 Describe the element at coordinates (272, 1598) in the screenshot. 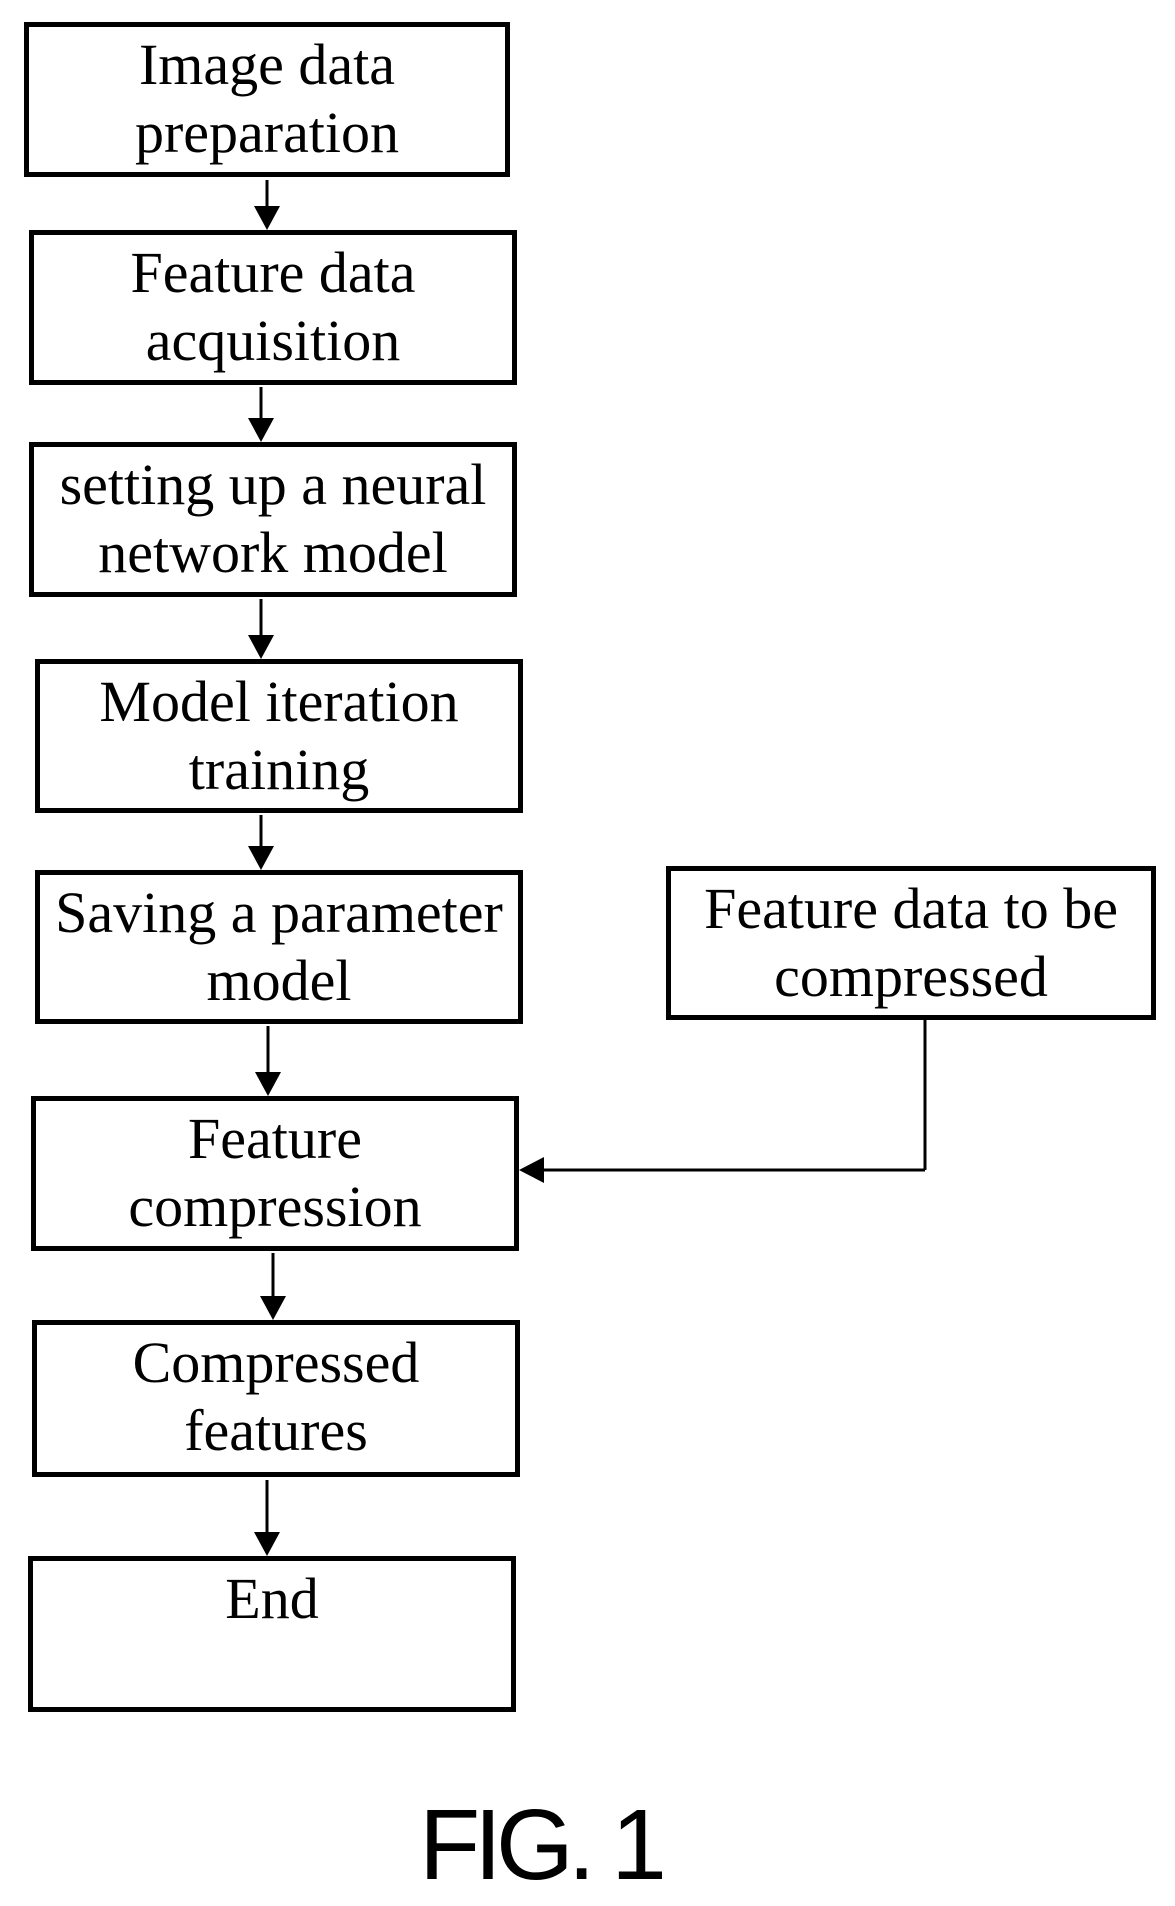

I see `step-label-line: End` at that location.